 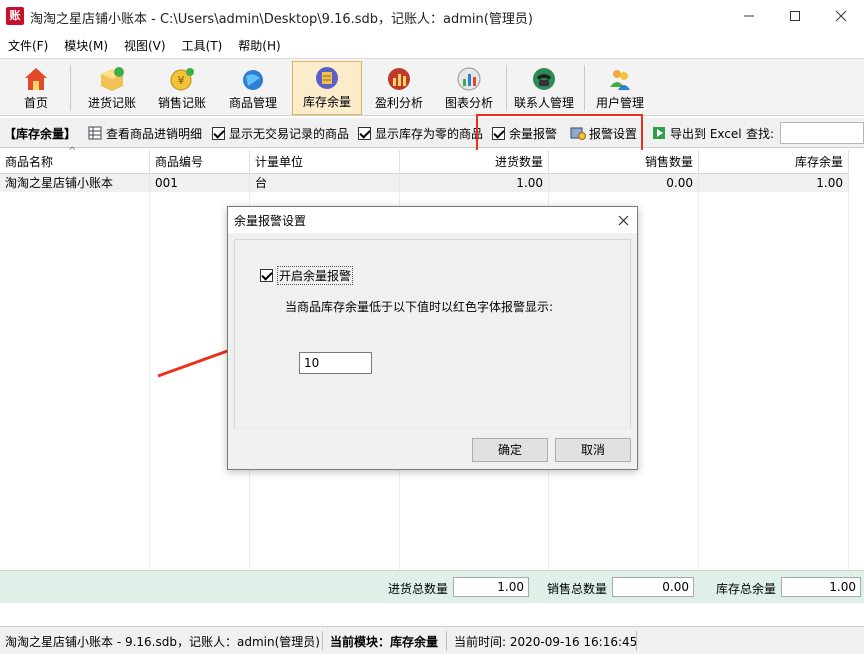 I want to click on products-globe-icon, so click(x=253, y=80).